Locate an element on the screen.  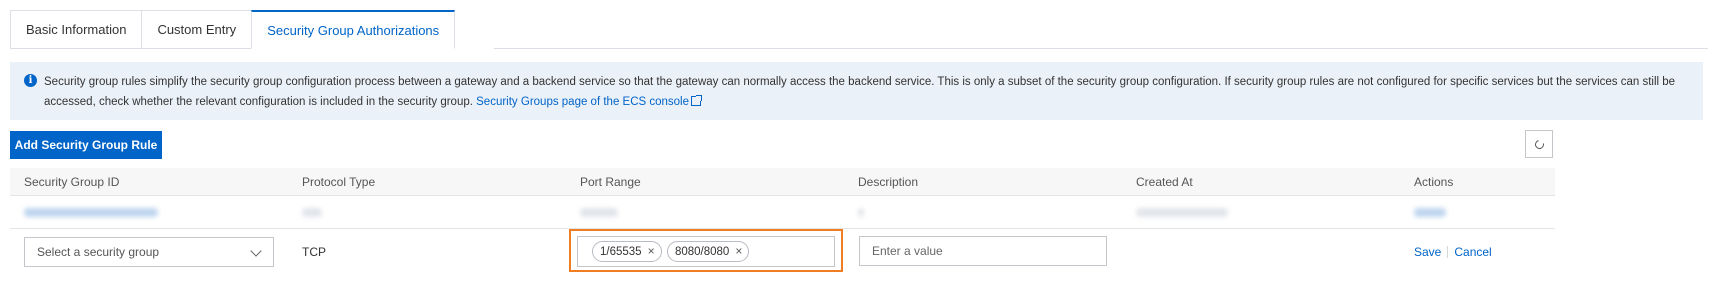
redacted-port-range is located at coordinates (599, 212).